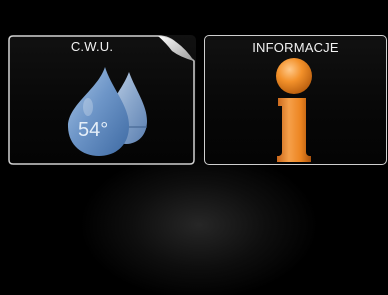  What do you see at coordinates (92, 46) in the screenshot?
I see `hot-water-title: C.W.U.` at bounding box center [92, 46].